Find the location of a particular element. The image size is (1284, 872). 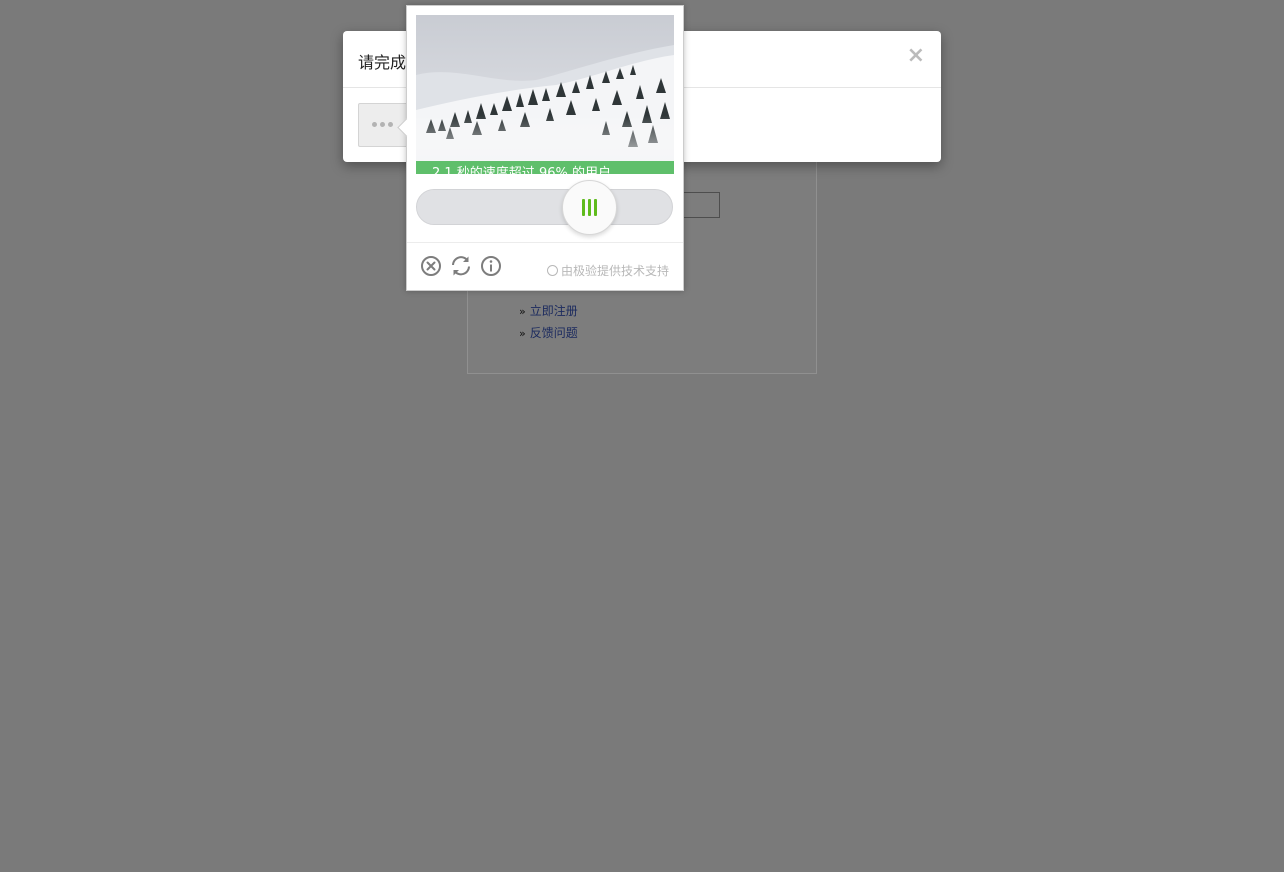

close-icon: × is located at coordinates (916, 56).